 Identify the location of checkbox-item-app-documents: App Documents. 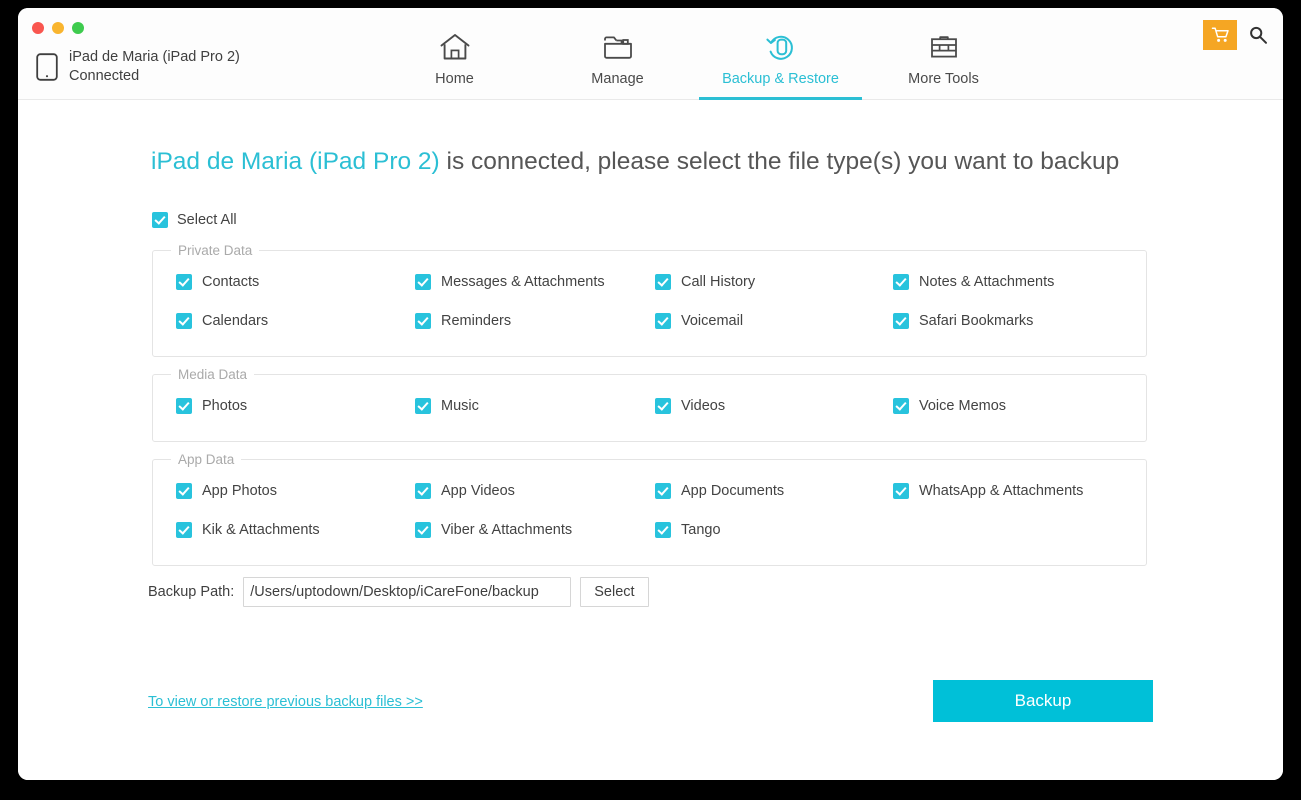
(719, 490).